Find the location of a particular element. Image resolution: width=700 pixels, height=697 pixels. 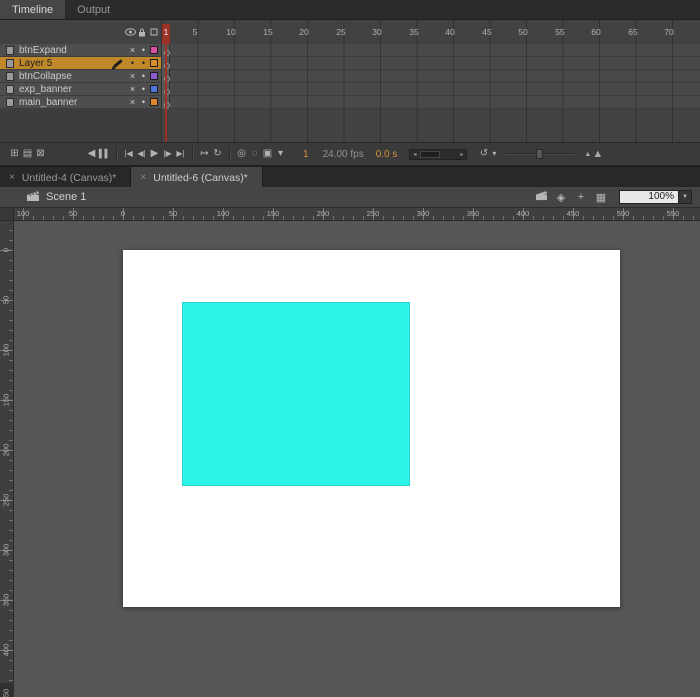

layer-row-layer-5: Layer 5 • • is located at coordinates (81, 63).